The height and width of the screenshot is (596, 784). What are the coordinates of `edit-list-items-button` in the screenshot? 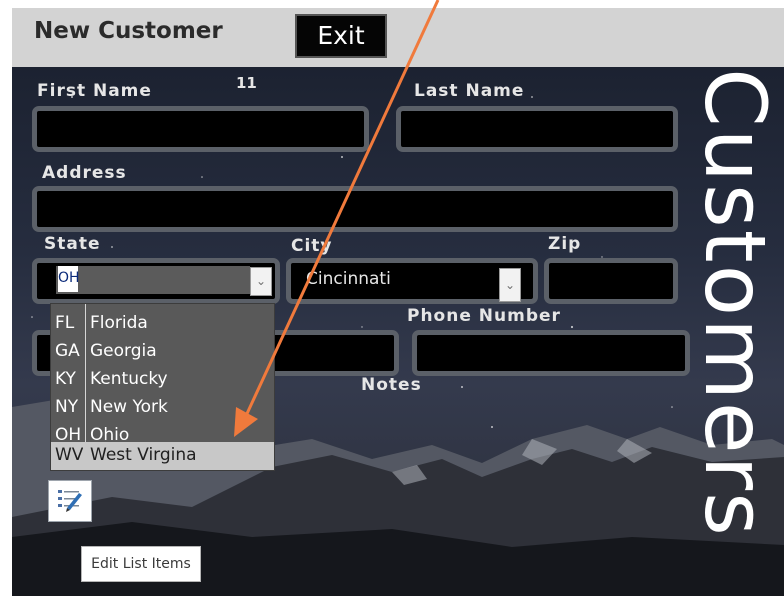 It's located at (70, 501).